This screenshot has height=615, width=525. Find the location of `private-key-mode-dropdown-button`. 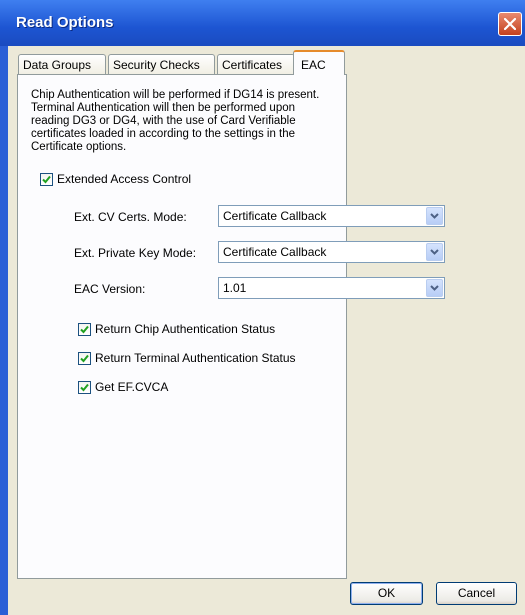

private-key-mode-dropdown-button is located at coordinates (434, 252).